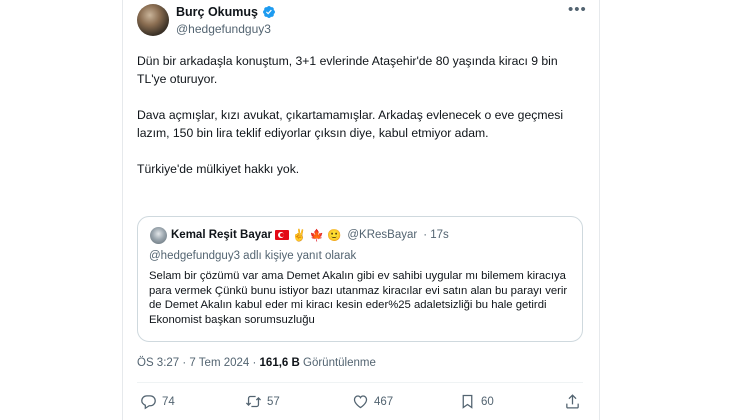 Image resolution: width=730 pixels, height=420 pixels. I want to click on action-bar: 74 57 467 60, so click(360, 403).